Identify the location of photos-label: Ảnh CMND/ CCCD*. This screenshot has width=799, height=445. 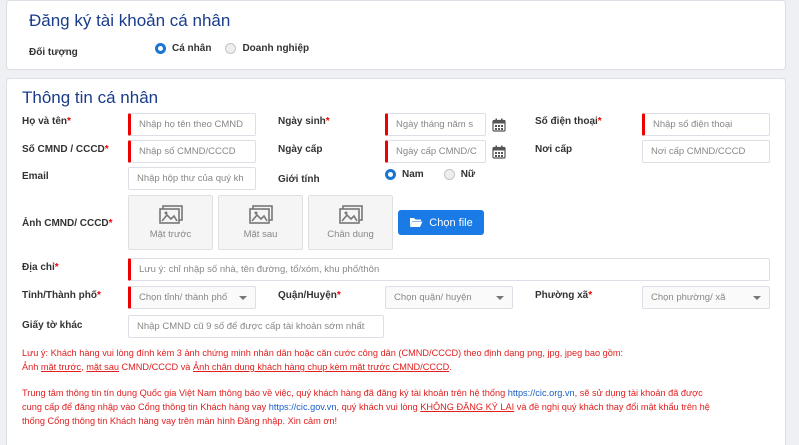
(67, 223).